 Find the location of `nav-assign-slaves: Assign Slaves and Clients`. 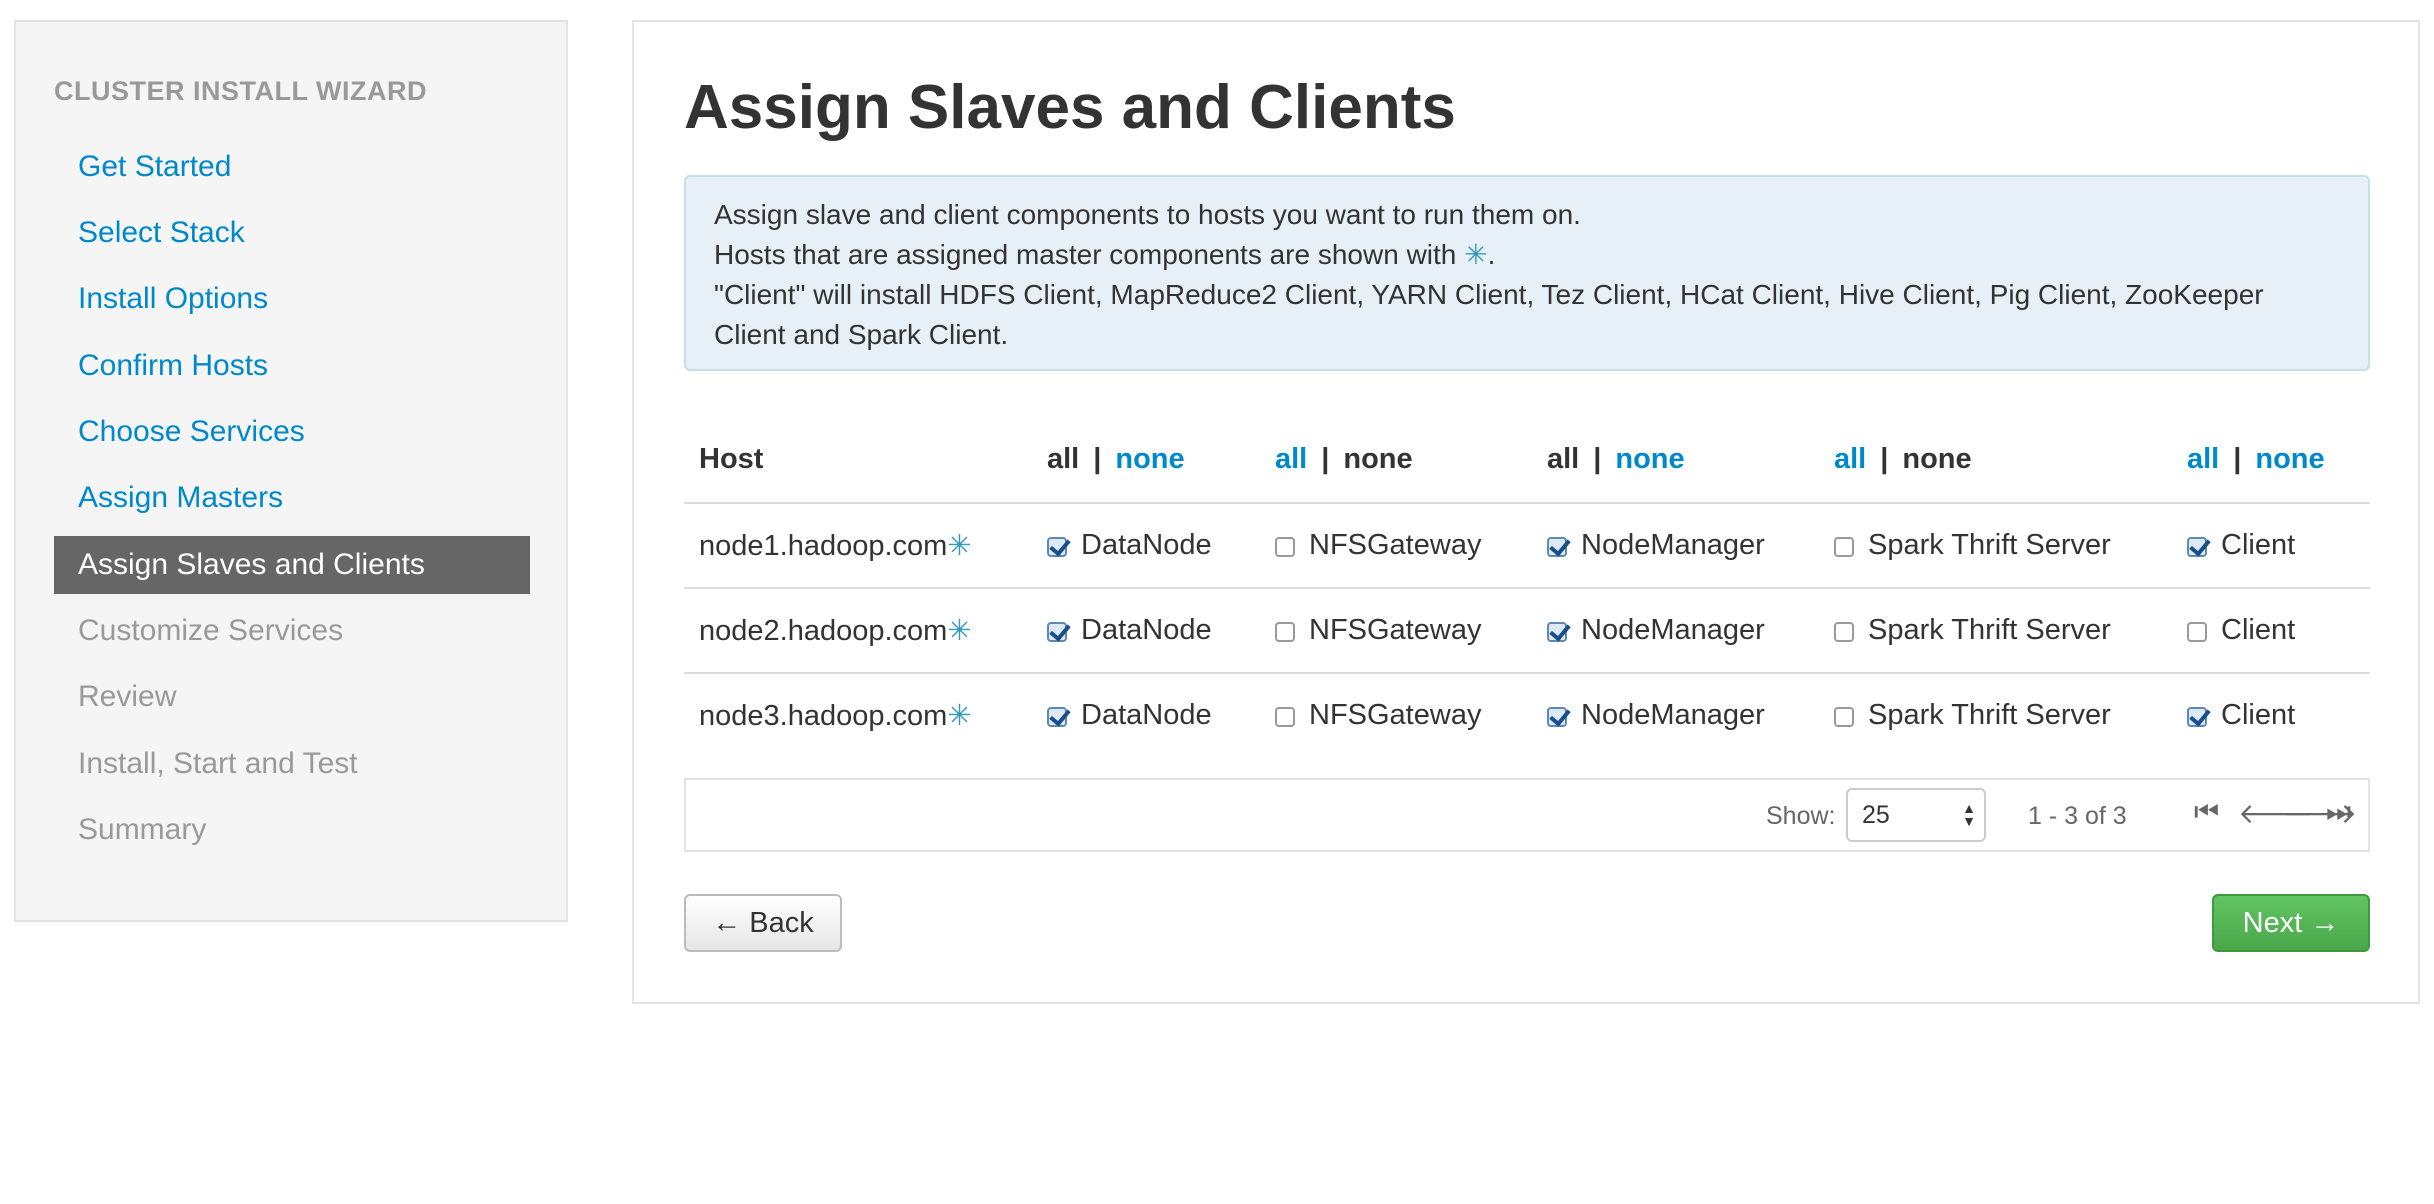

nav-assign-slaves: Assign Slaves and Clients is located at coordinates (292, 565).